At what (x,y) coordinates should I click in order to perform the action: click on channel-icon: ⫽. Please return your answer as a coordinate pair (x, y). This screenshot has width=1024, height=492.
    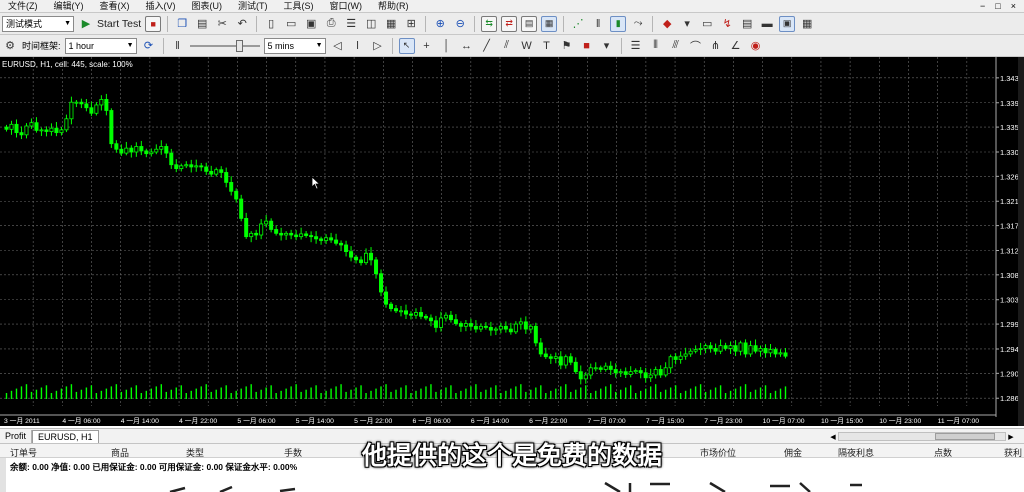
    Looking at the image, I should click on (507, 46).